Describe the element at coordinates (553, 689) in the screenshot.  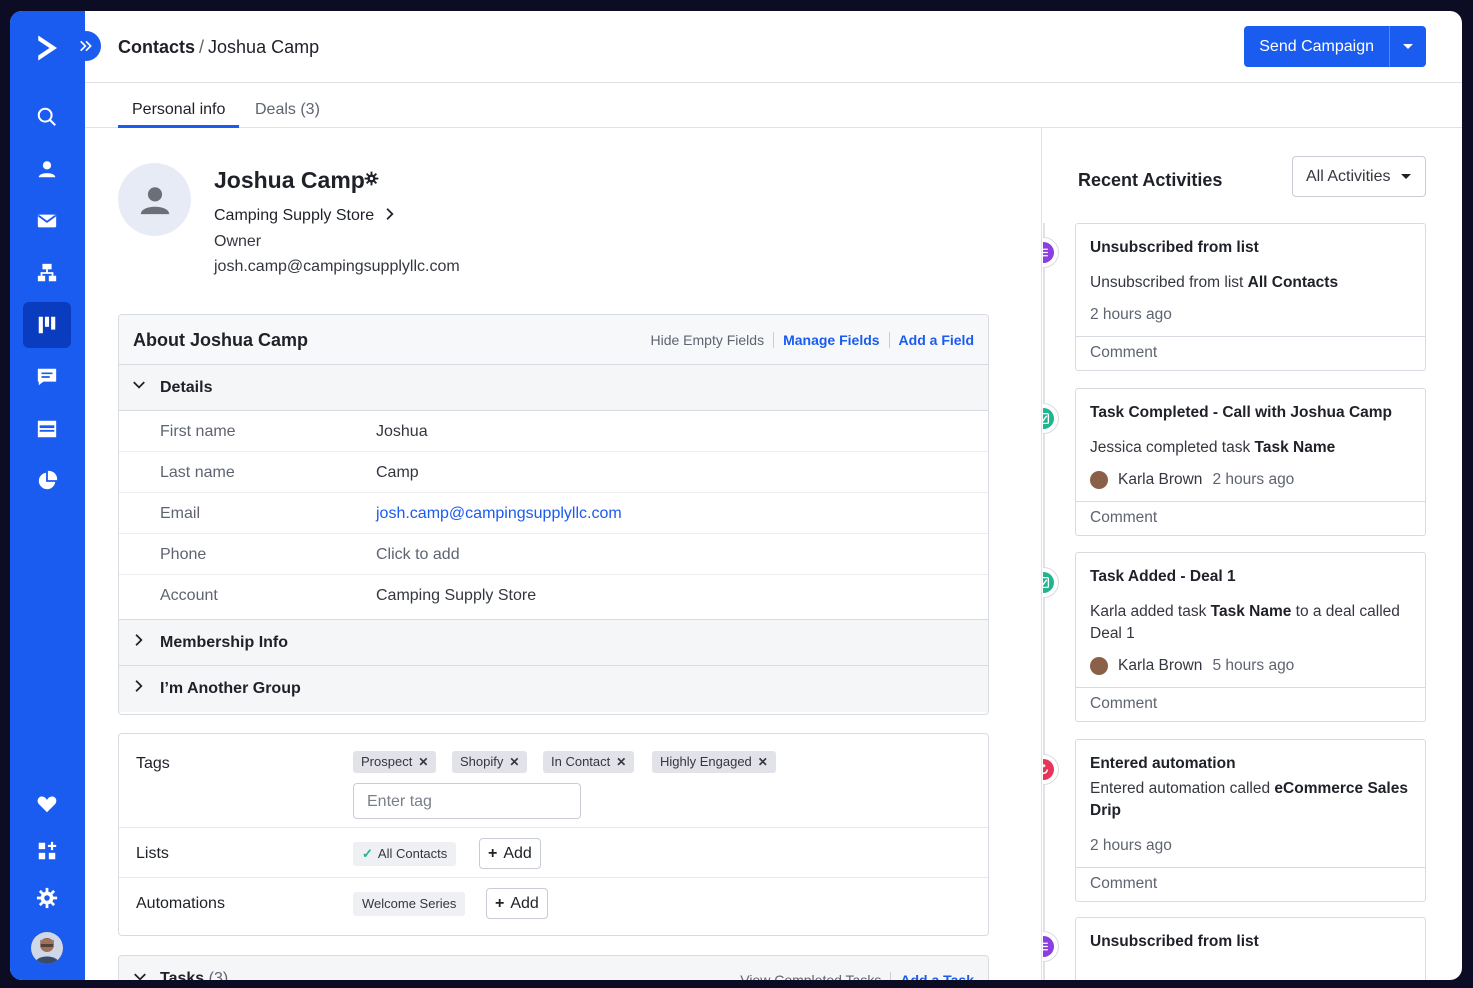
I see `another-group-header: I’m Another Group` at that location.